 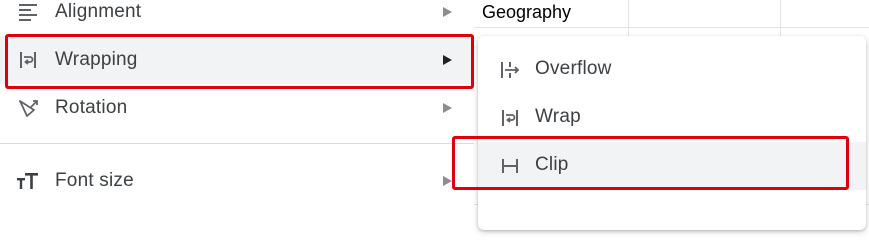 What do you see at coordinates (98, 11) in the screenshot?
I see `menu-item-label: Alignment` at bounding box center [98, 11].